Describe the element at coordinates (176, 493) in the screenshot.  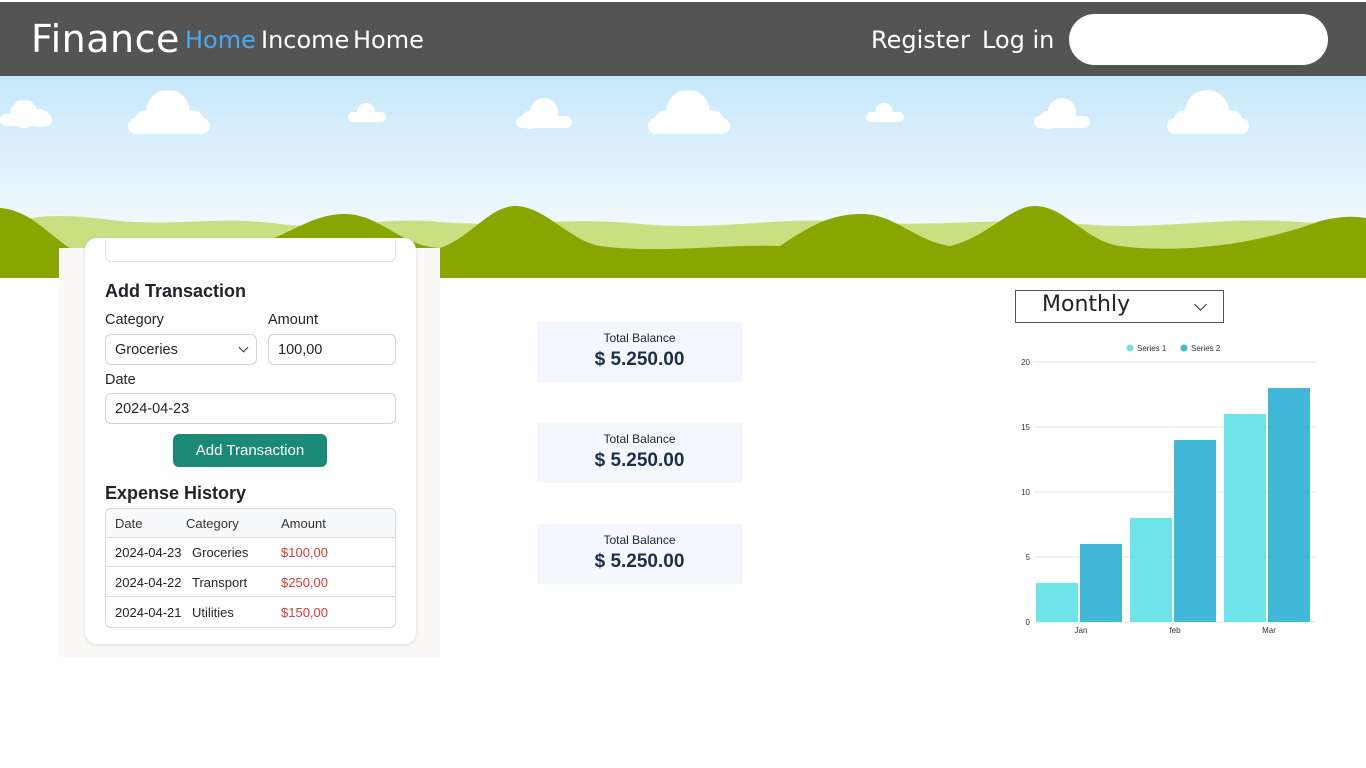
I see `expense-history-heading: Expense History` at that location.